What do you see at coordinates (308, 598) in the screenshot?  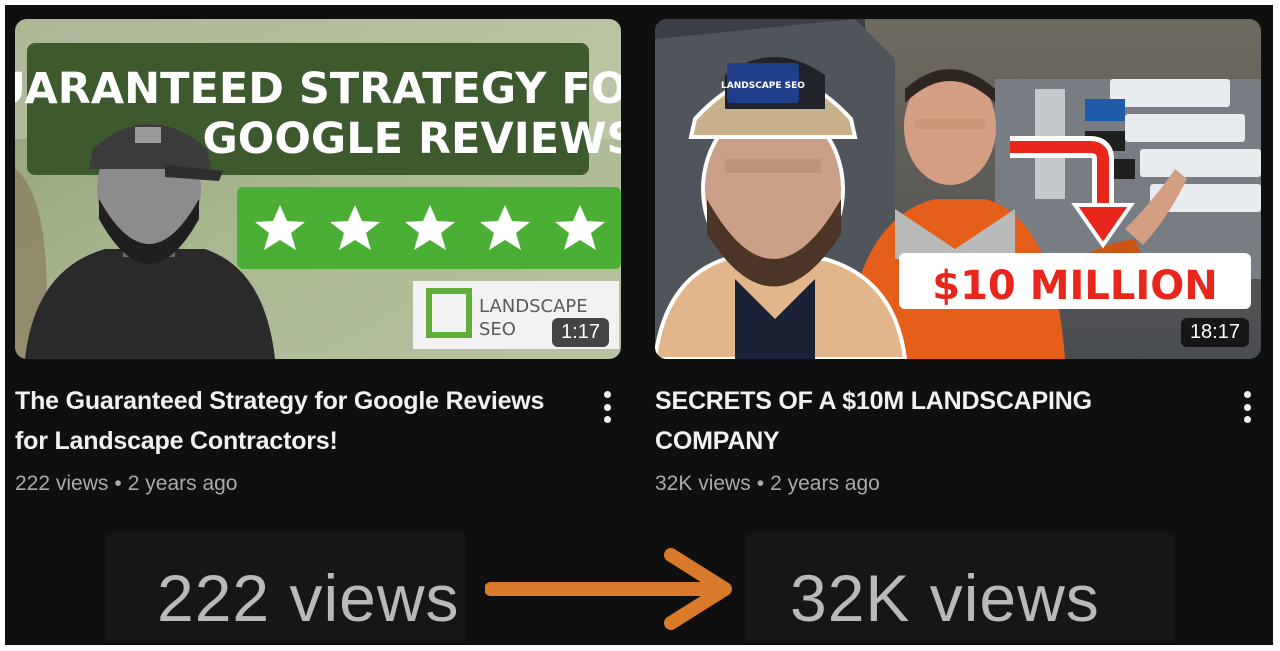 I see `comparison-from-views: 222 views` at bounding box center [308, 598].